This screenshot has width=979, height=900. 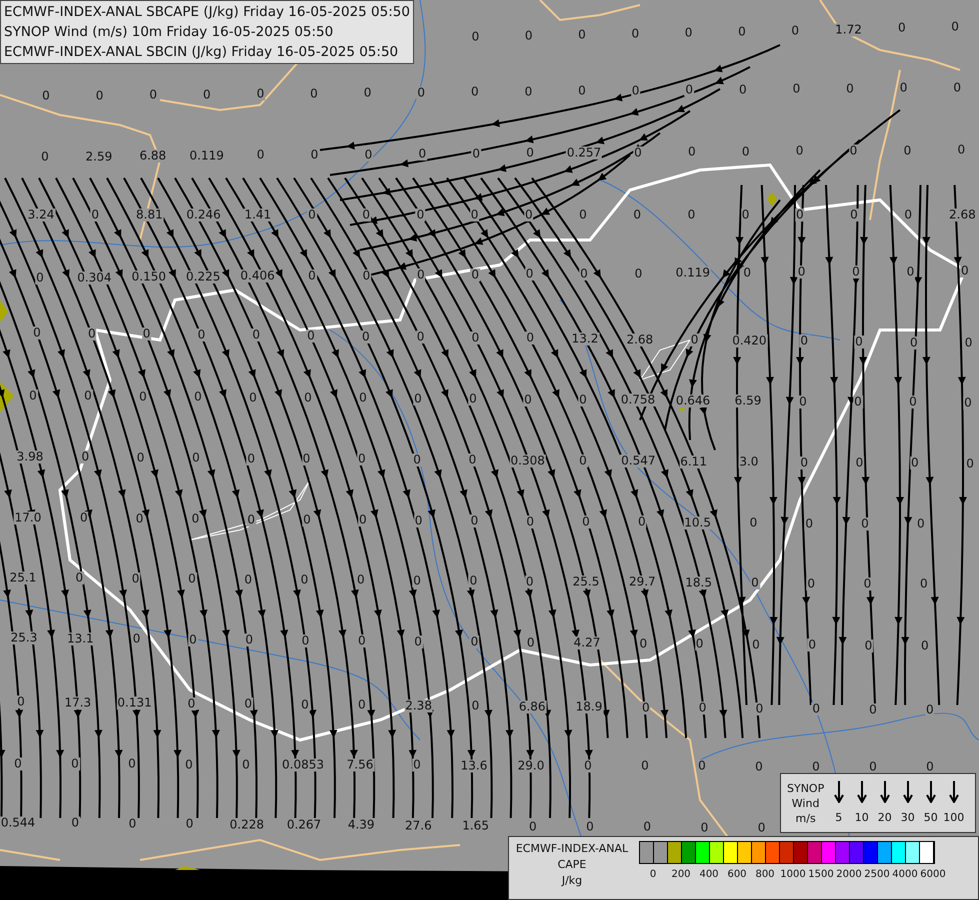 I want to click on map-value-label: 0.547, so click(x=638, y=461).